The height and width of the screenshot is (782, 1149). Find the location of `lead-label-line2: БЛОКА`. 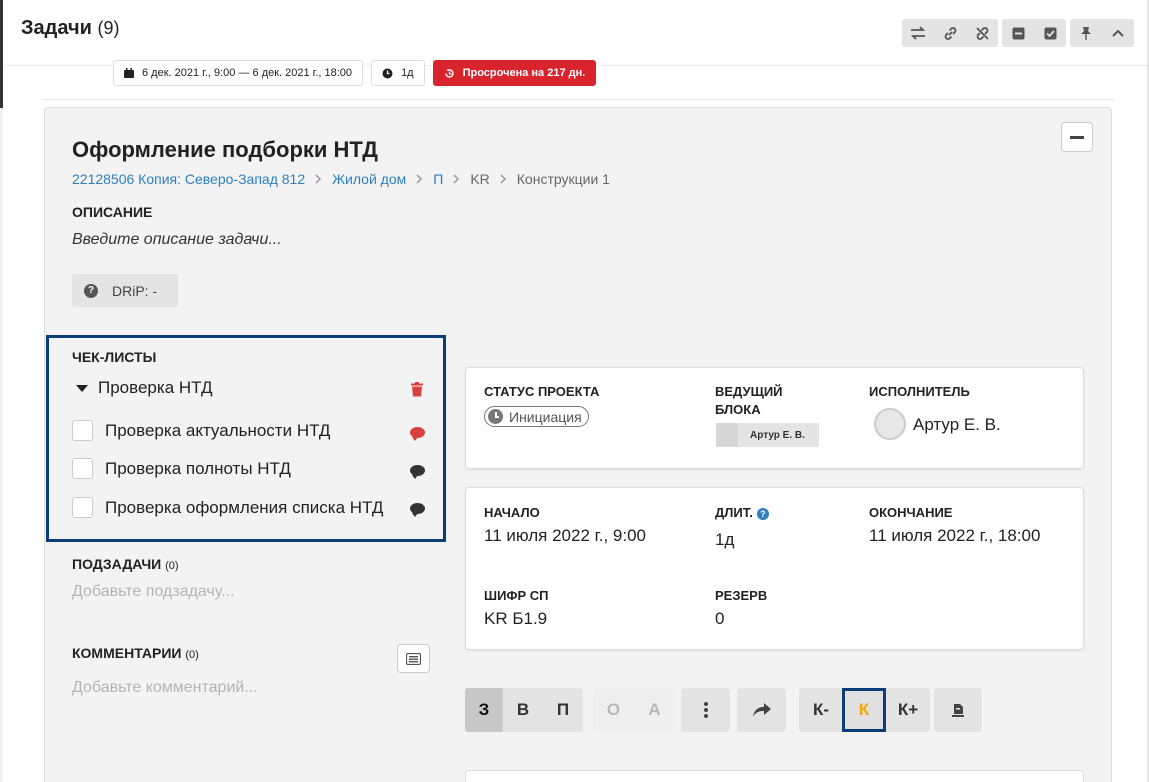

lead-label-line2: БЛОКА is located at coordinates (738, 409).